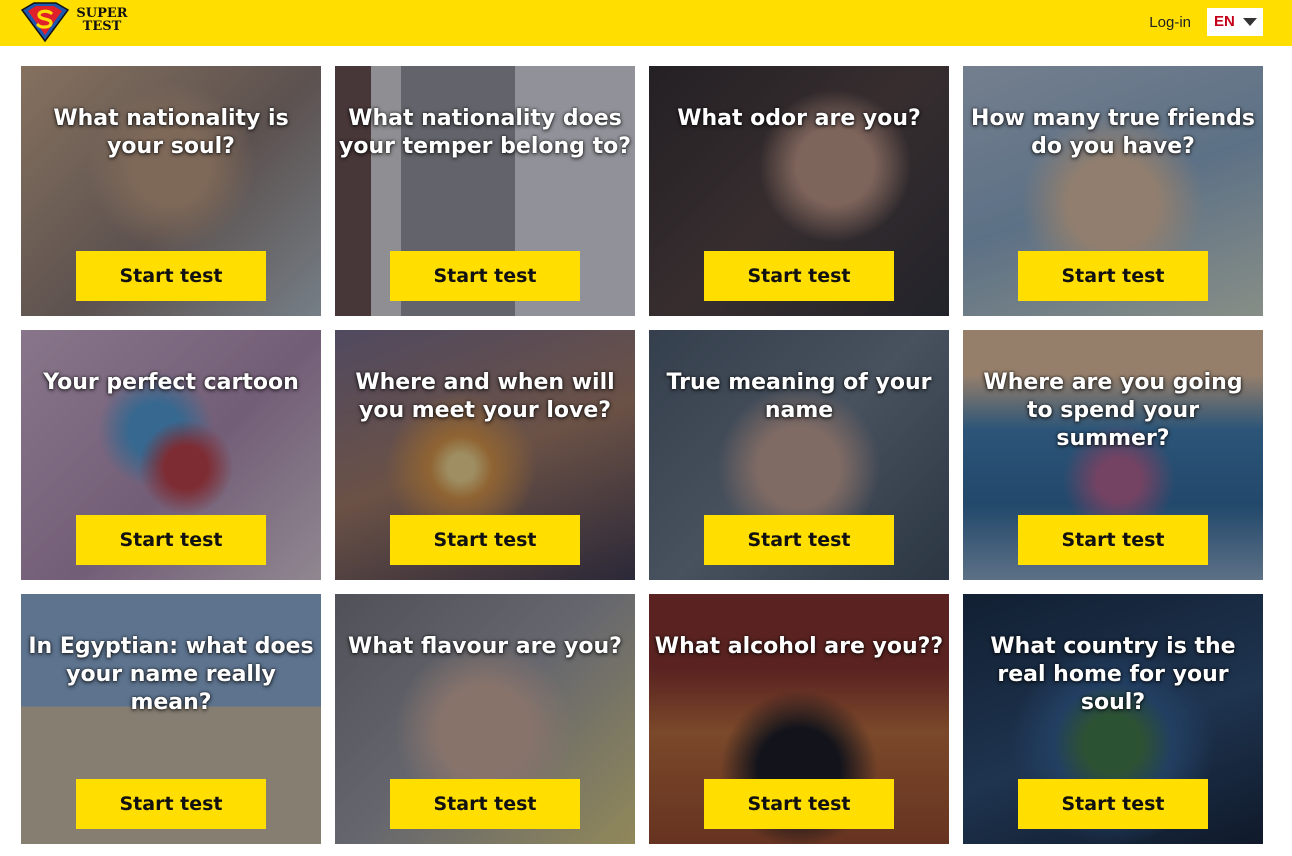  What do you see at coordinates (799, 646) in the screenshot?
I see `card-title: What alcohol are you??` at bounding box center [799, 646].